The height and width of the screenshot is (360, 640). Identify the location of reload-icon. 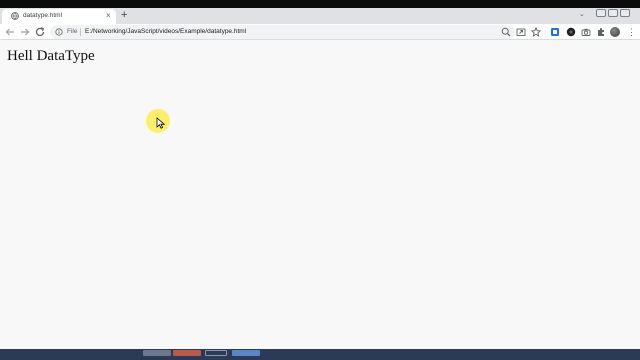
(40, 32).